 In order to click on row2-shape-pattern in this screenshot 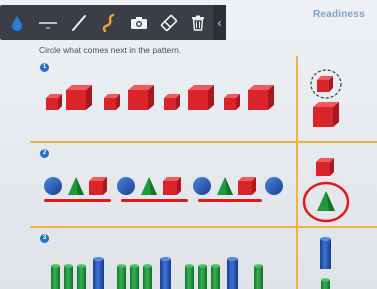, I will do `click(163, 186)`.